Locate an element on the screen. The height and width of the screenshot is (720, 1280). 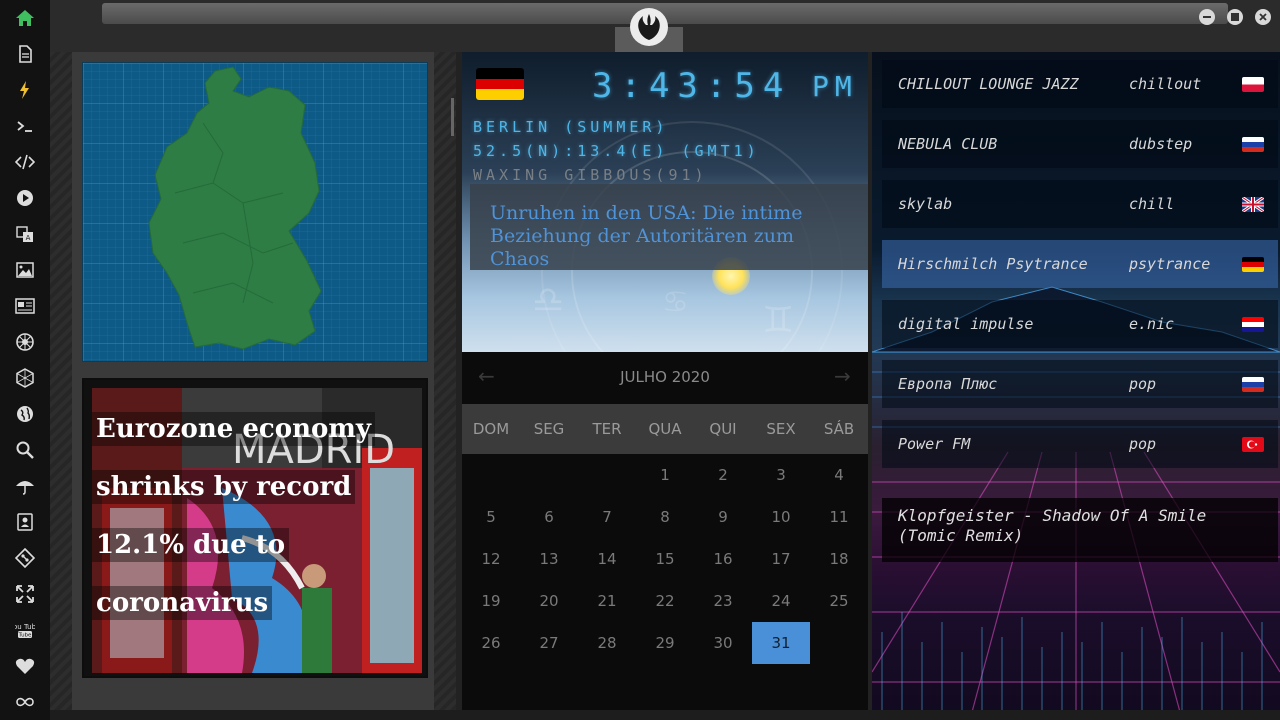
code-icon is located at coordinates (25, 162).